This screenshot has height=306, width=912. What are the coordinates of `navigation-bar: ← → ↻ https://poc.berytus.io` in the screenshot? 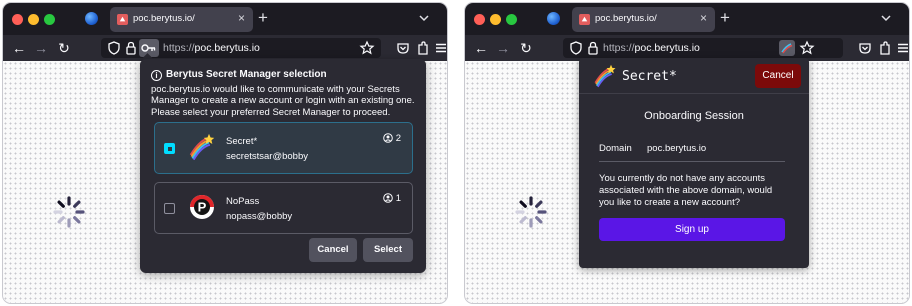 It's located at (225, 48).